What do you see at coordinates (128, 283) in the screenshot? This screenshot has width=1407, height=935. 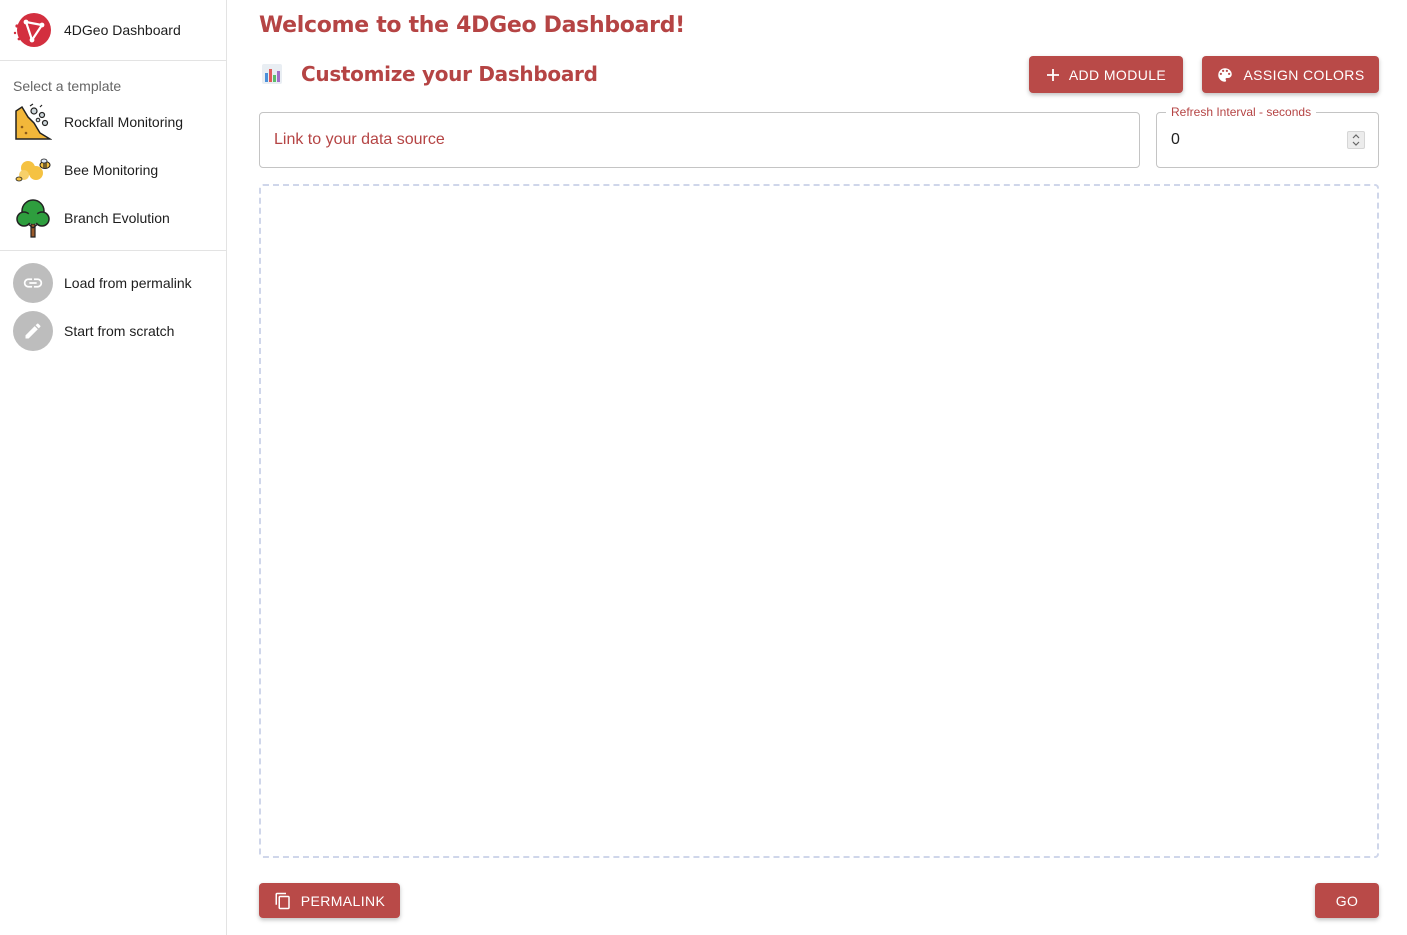 I see `load-permalink-label: Load from permalink` at bounding box center [128, 283].